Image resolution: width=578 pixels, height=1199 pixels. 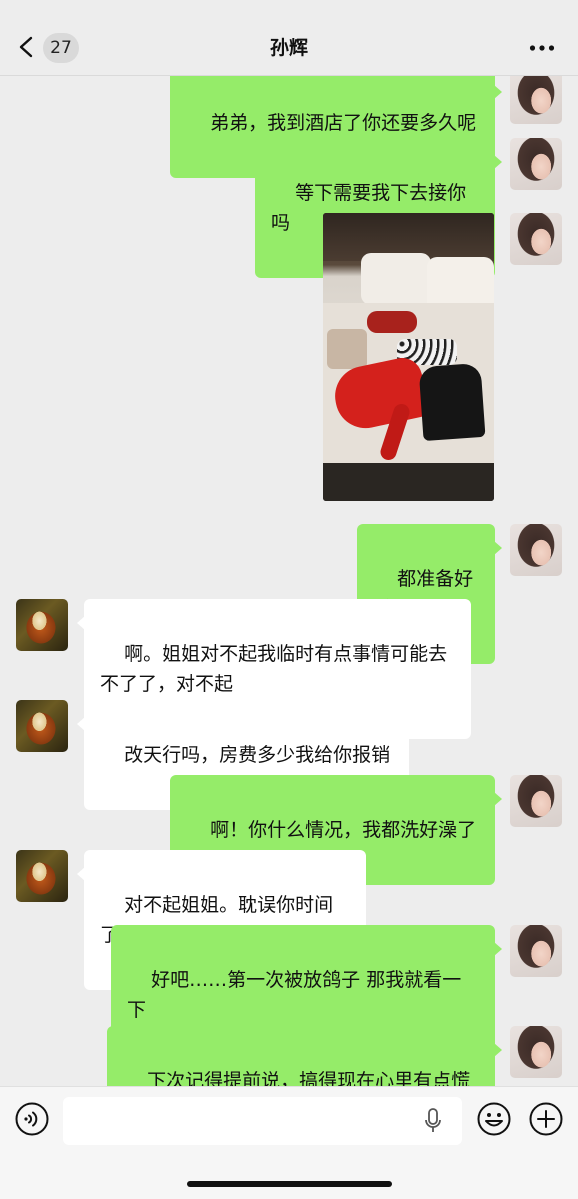 I want to click on message-text: 啊！你什么情况，我都洗好澡了, so click(x=343, y=830).